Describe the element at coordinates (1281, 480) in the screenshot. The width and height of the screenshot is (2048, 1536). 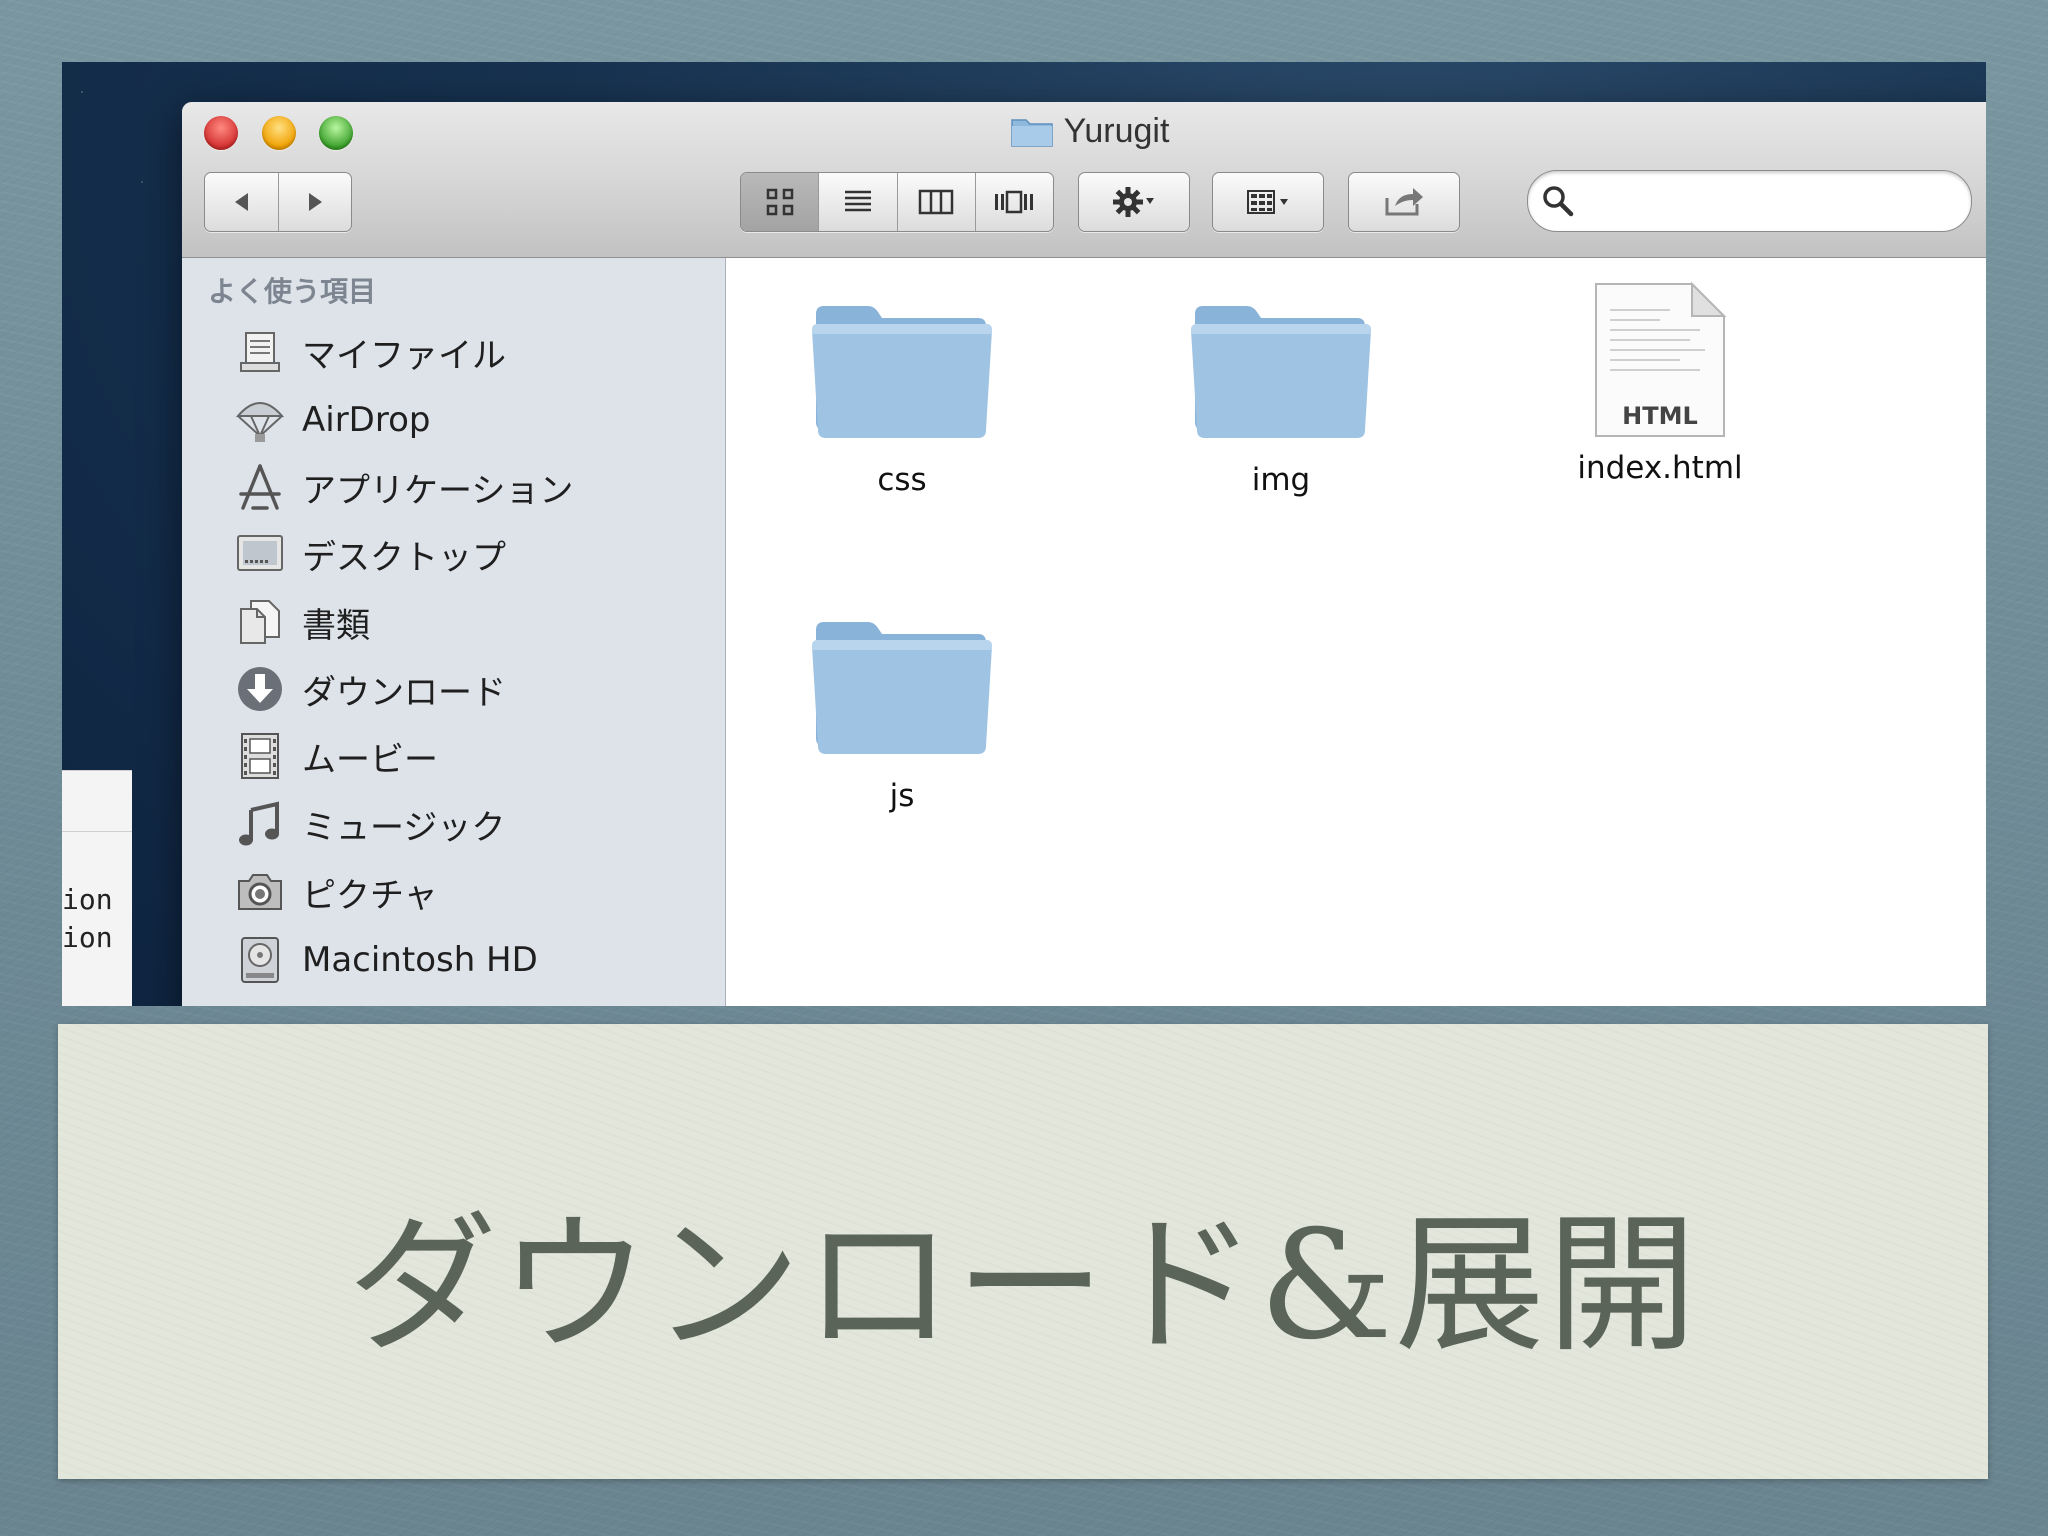
I see `file-name: img` at that location.